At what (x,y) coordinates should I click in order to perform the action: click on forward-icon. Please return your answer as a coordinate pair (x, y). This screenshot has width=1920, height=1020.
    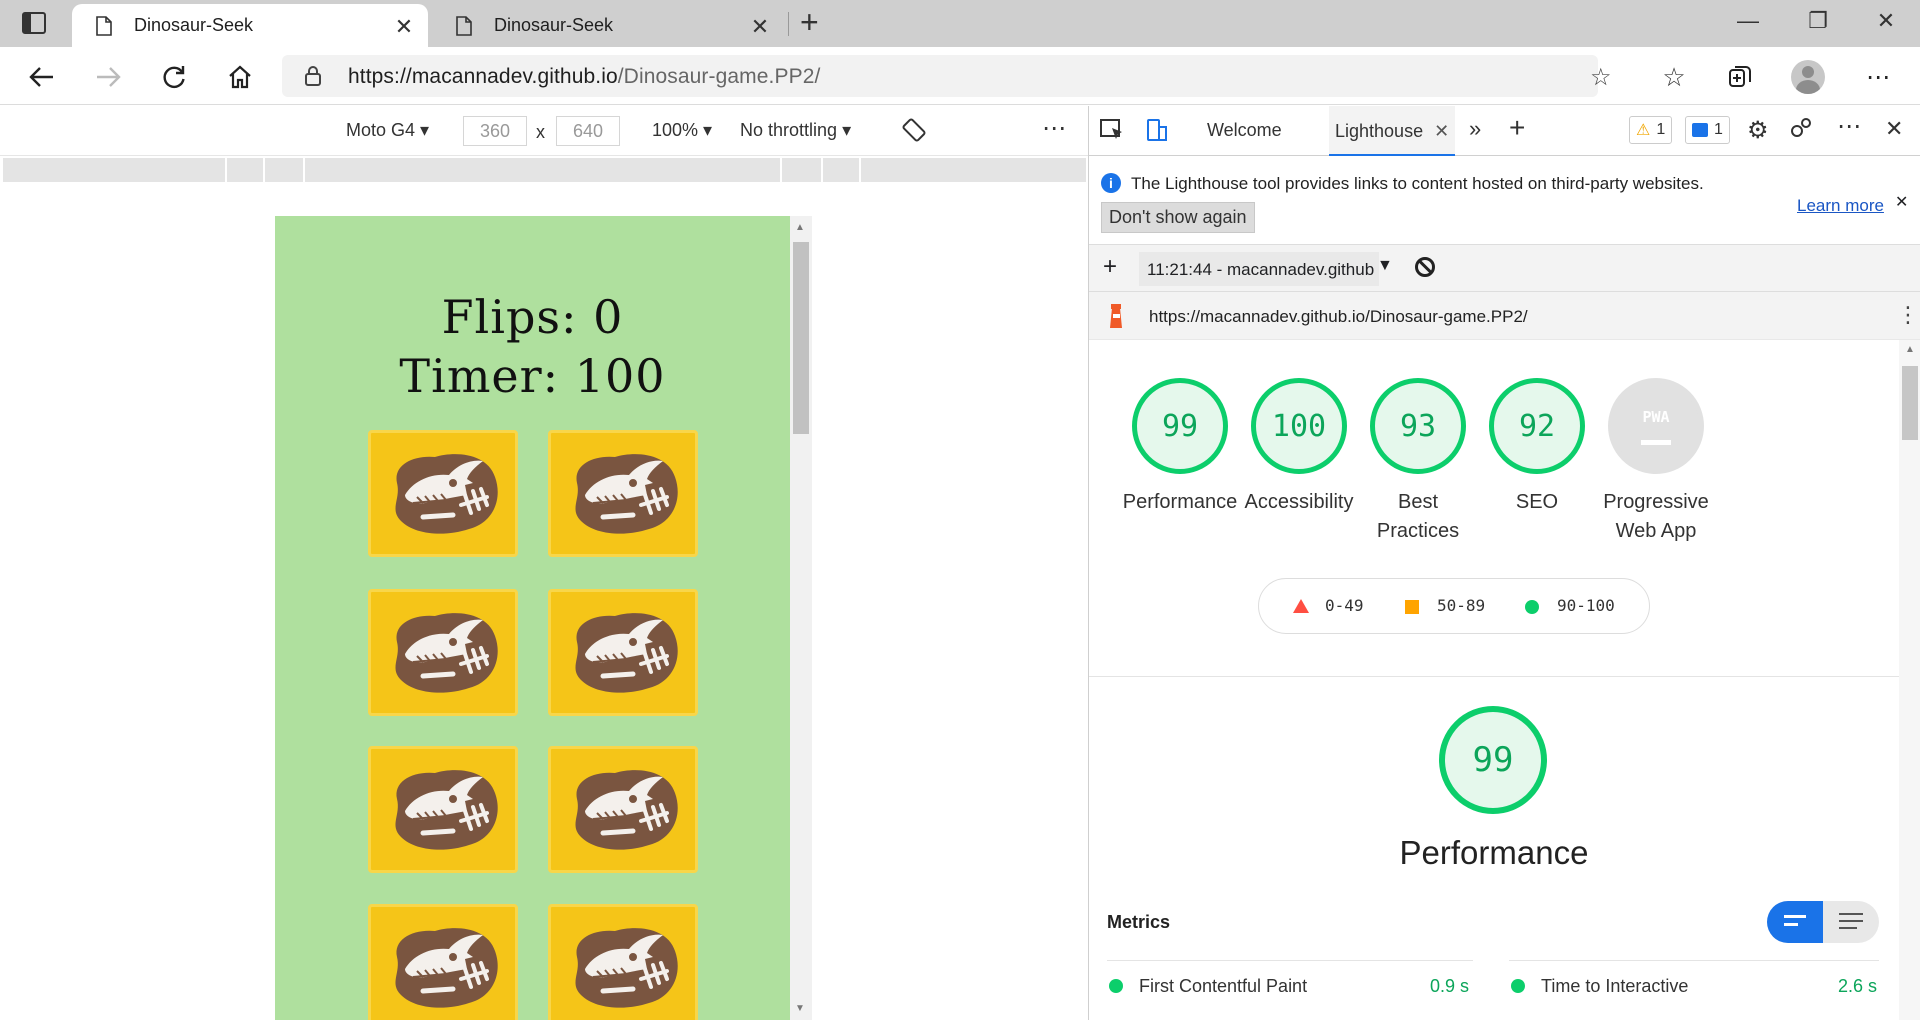
    Looking at the image, I should click on (108, 77).